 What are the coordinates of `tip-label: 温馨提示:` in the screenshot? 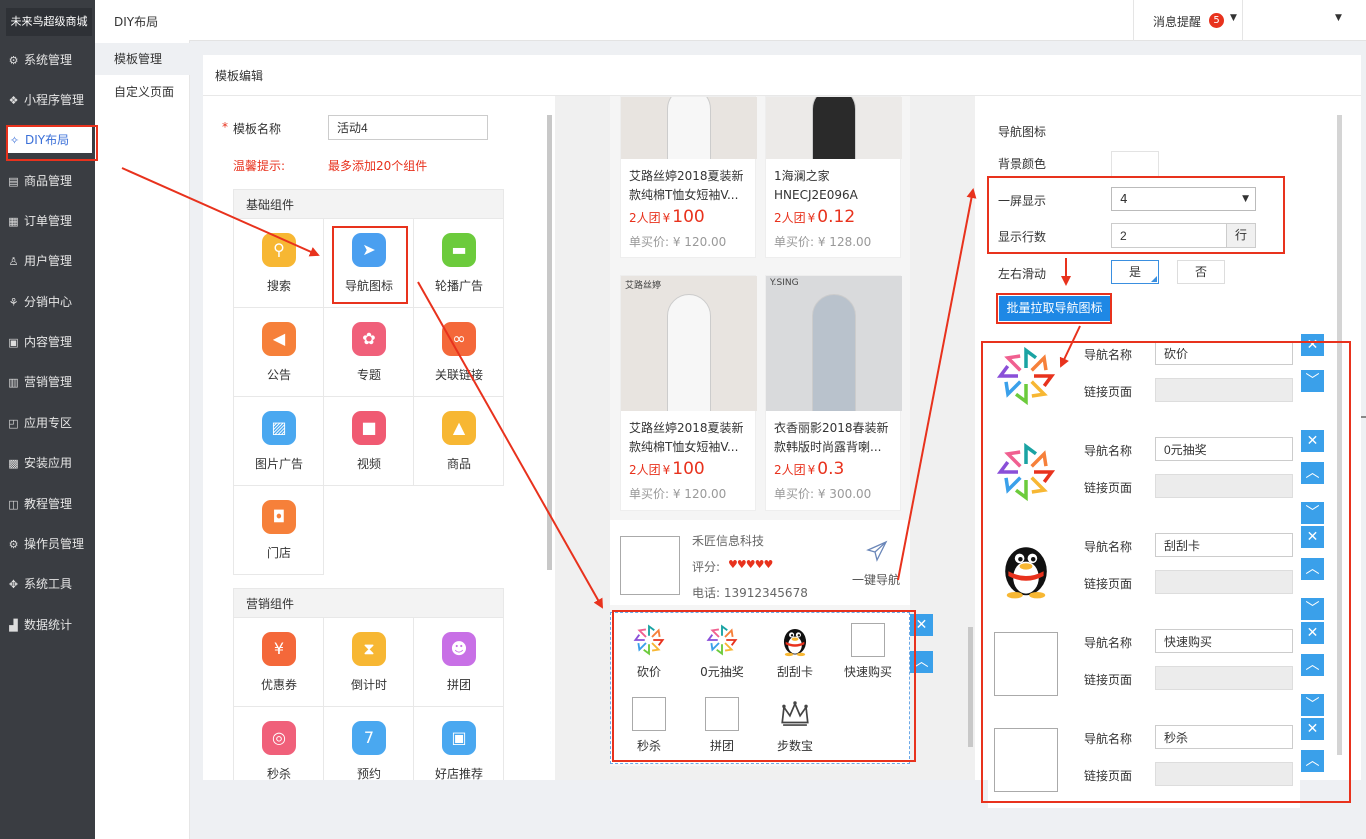 It's located at (259, 166).